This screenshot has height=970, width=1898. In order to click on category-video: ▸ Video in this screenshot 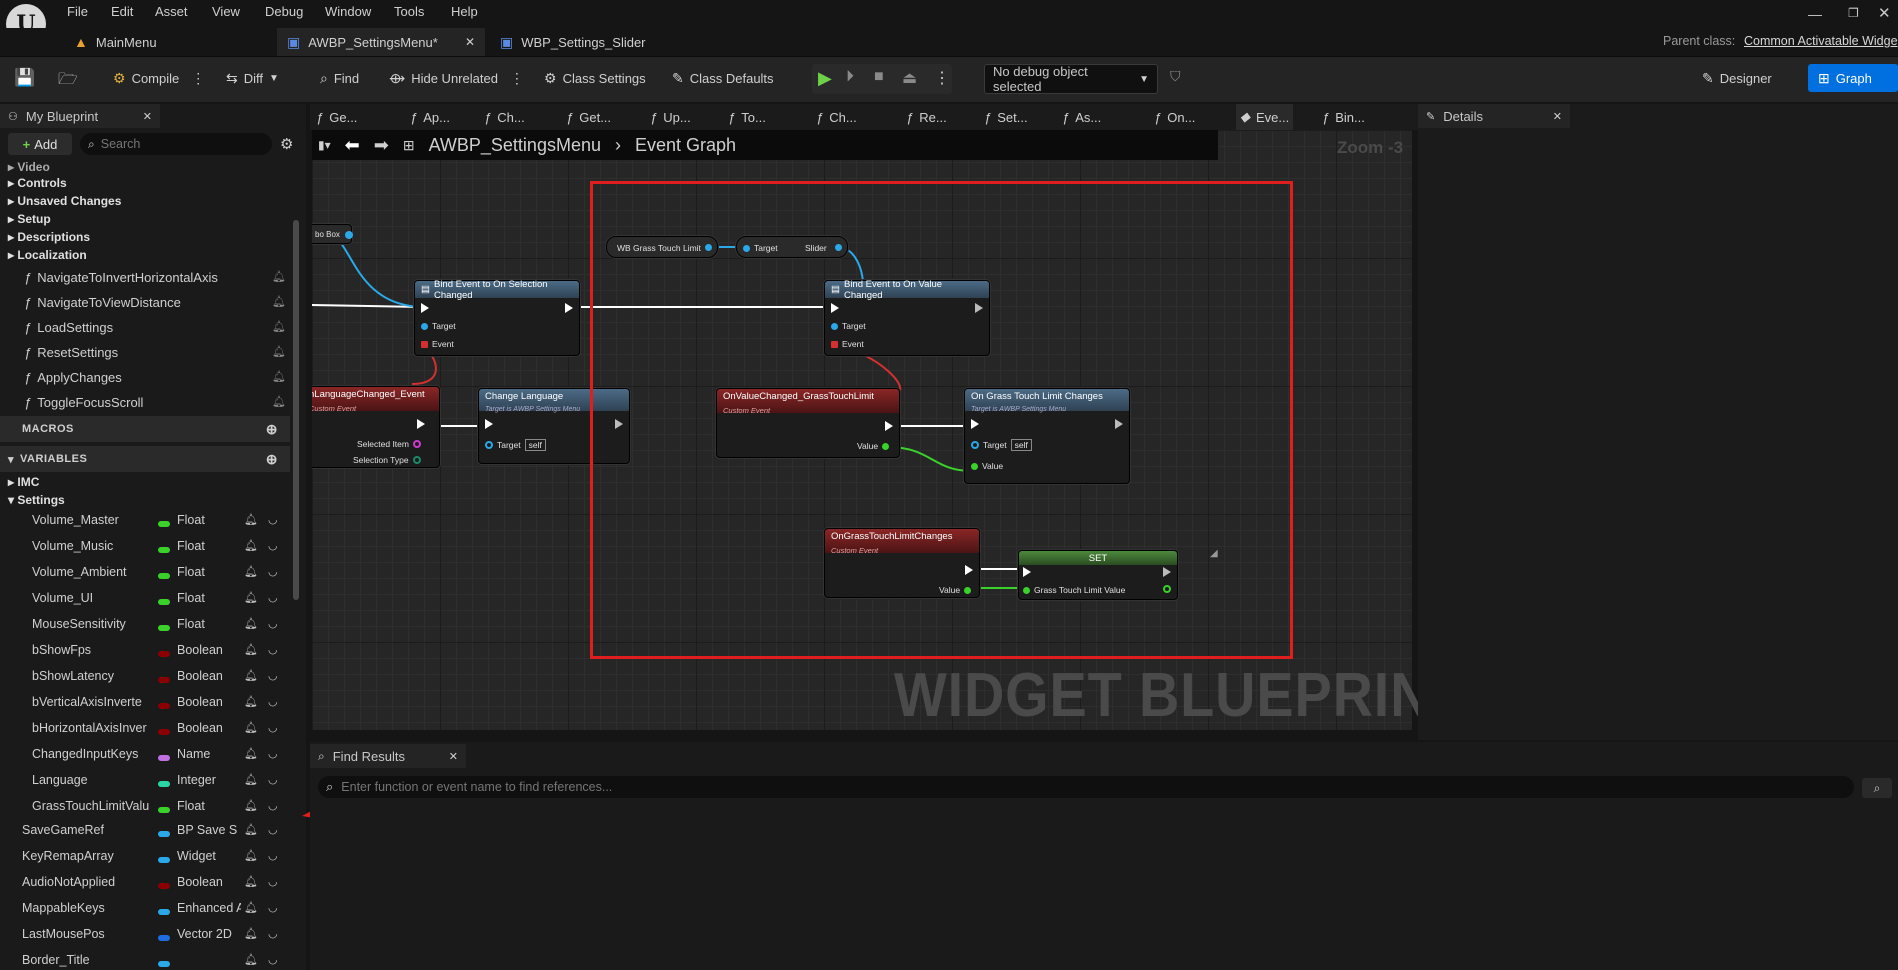, I will do `click(29, 167)`.